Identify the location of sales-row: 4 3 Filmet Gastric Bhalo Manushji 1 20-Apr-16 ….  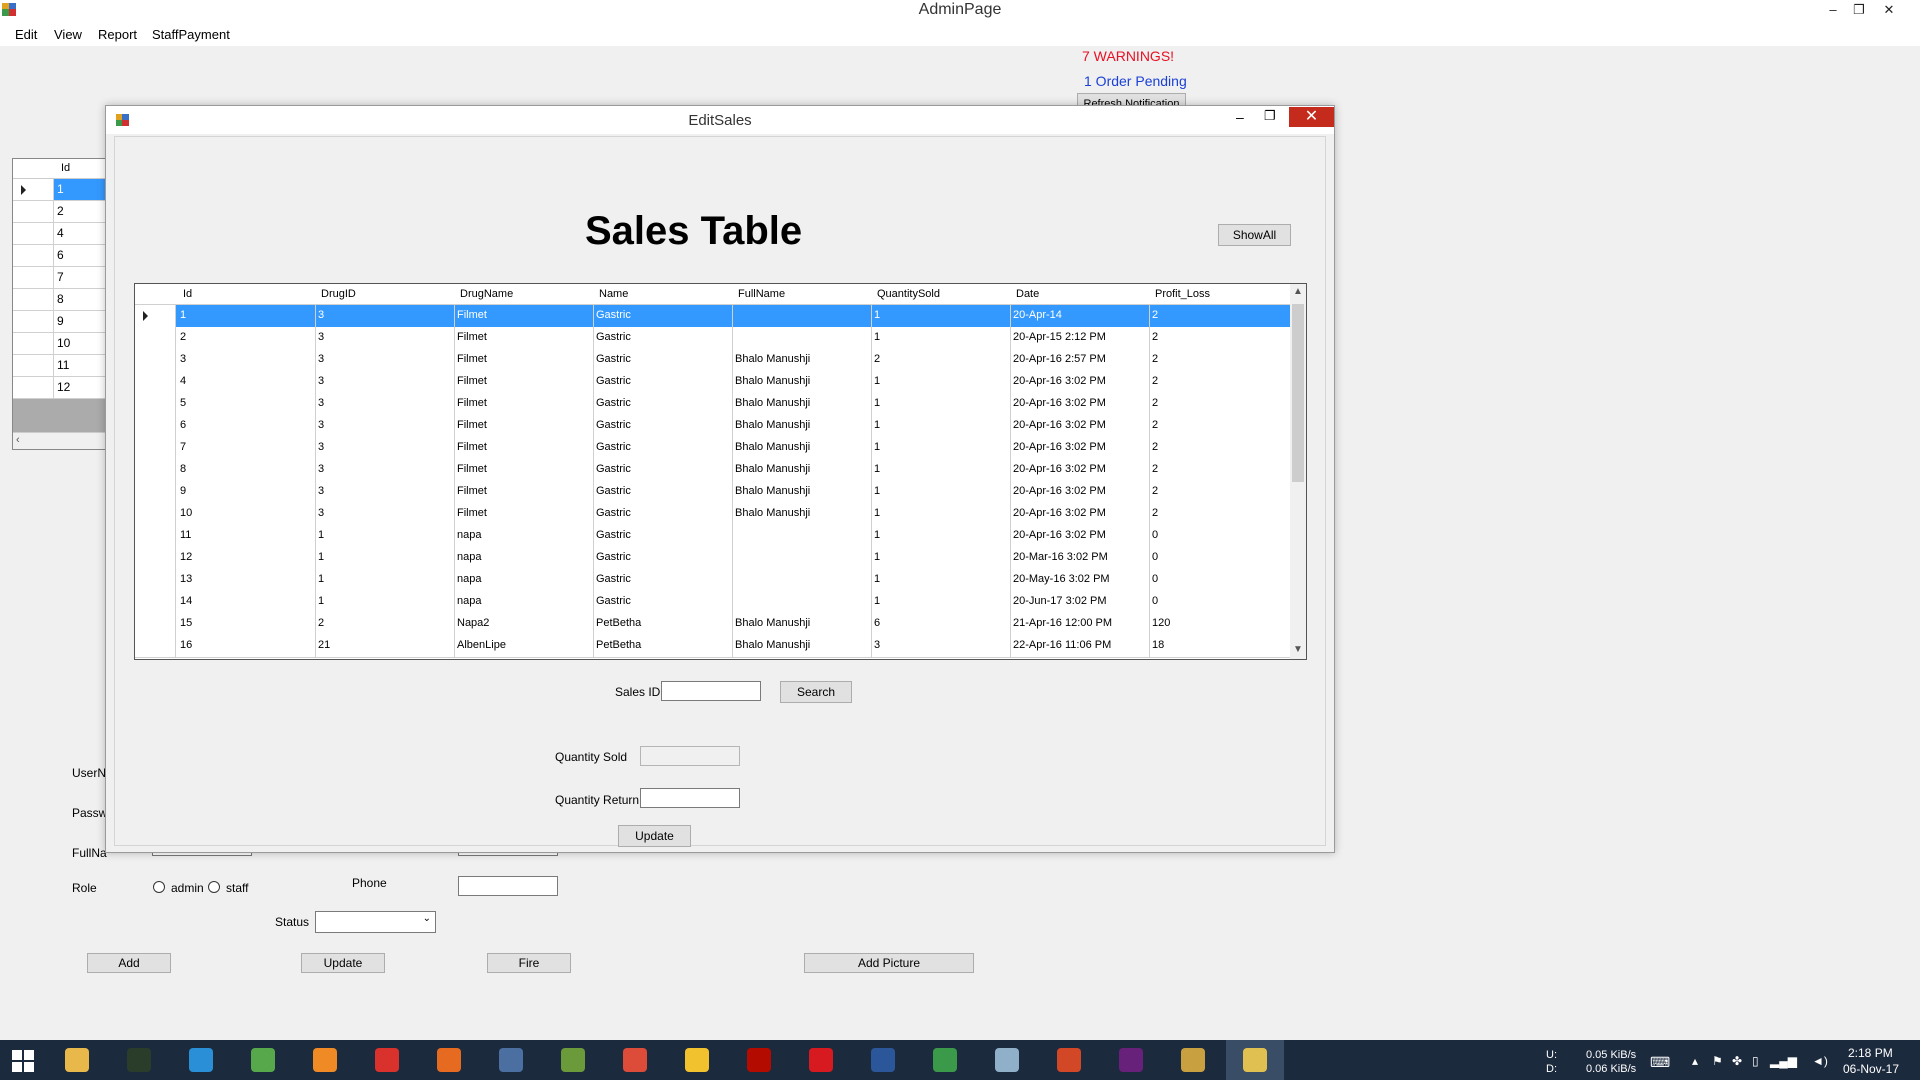
(712, 382).